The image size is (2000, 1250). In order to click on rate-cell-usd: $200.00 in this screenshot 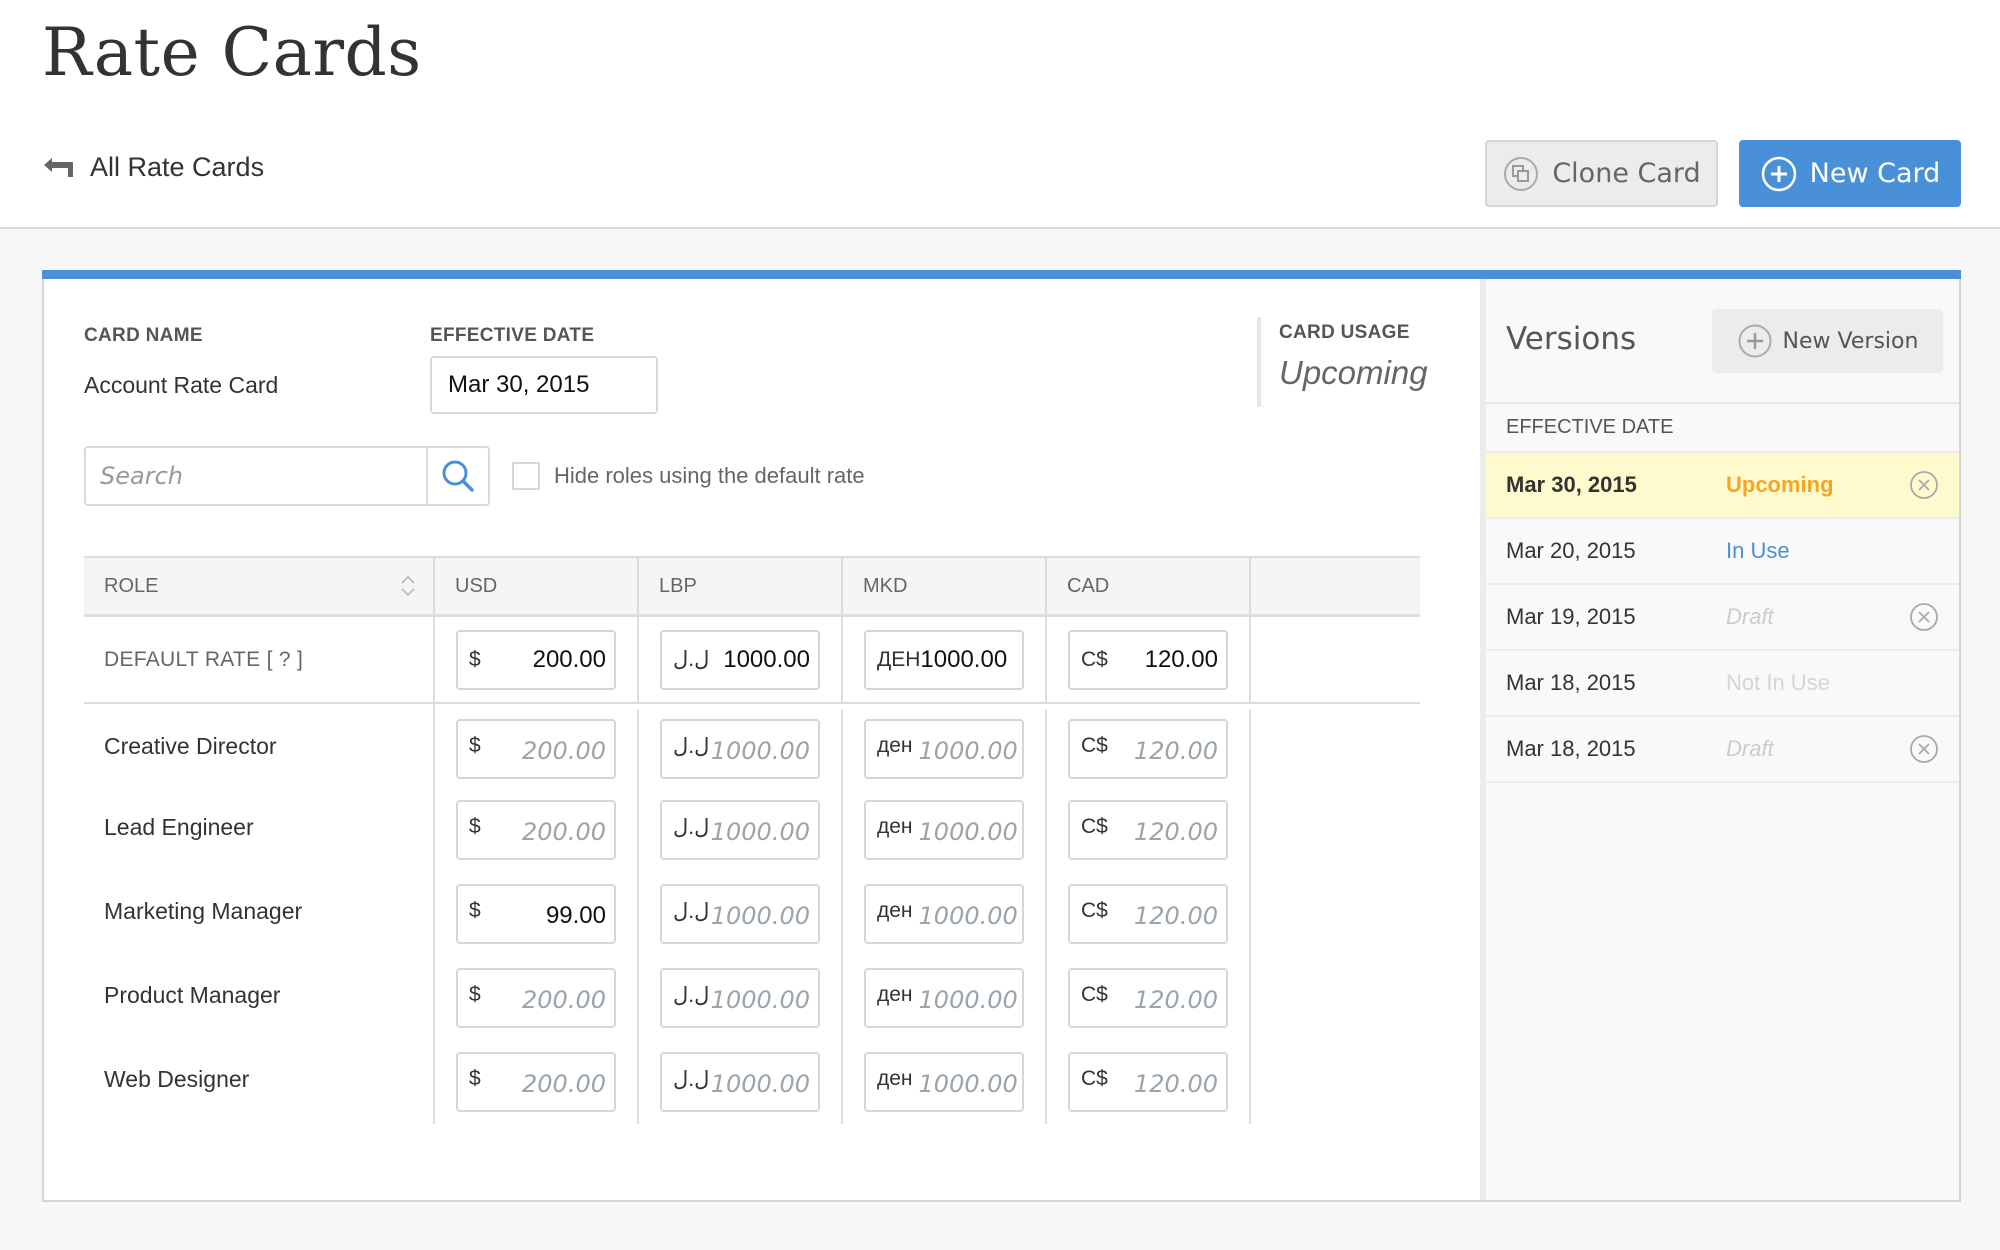, I will do `click(537, 1082)`.